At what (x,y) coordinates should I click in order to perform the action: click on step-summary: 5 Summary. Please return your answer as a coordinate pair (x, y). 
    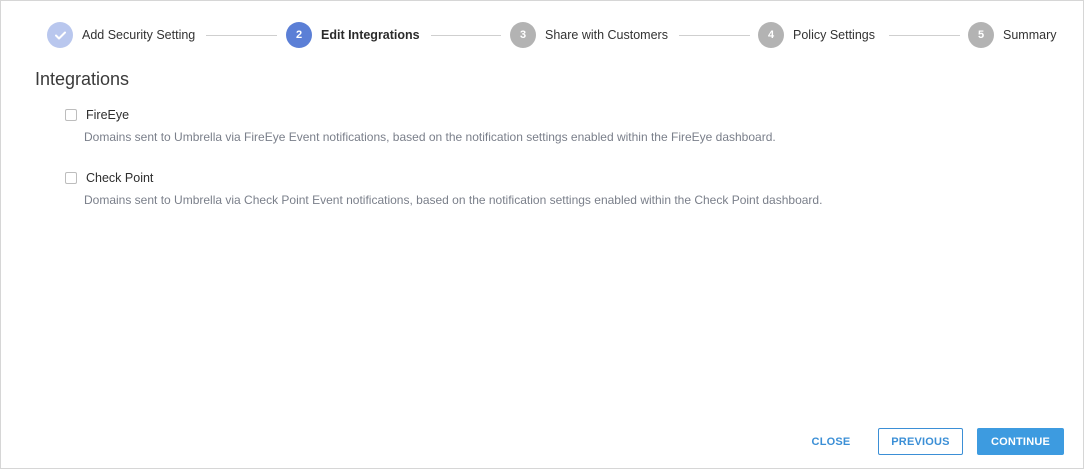
    Looking at the image, I should click on (1012, 35).